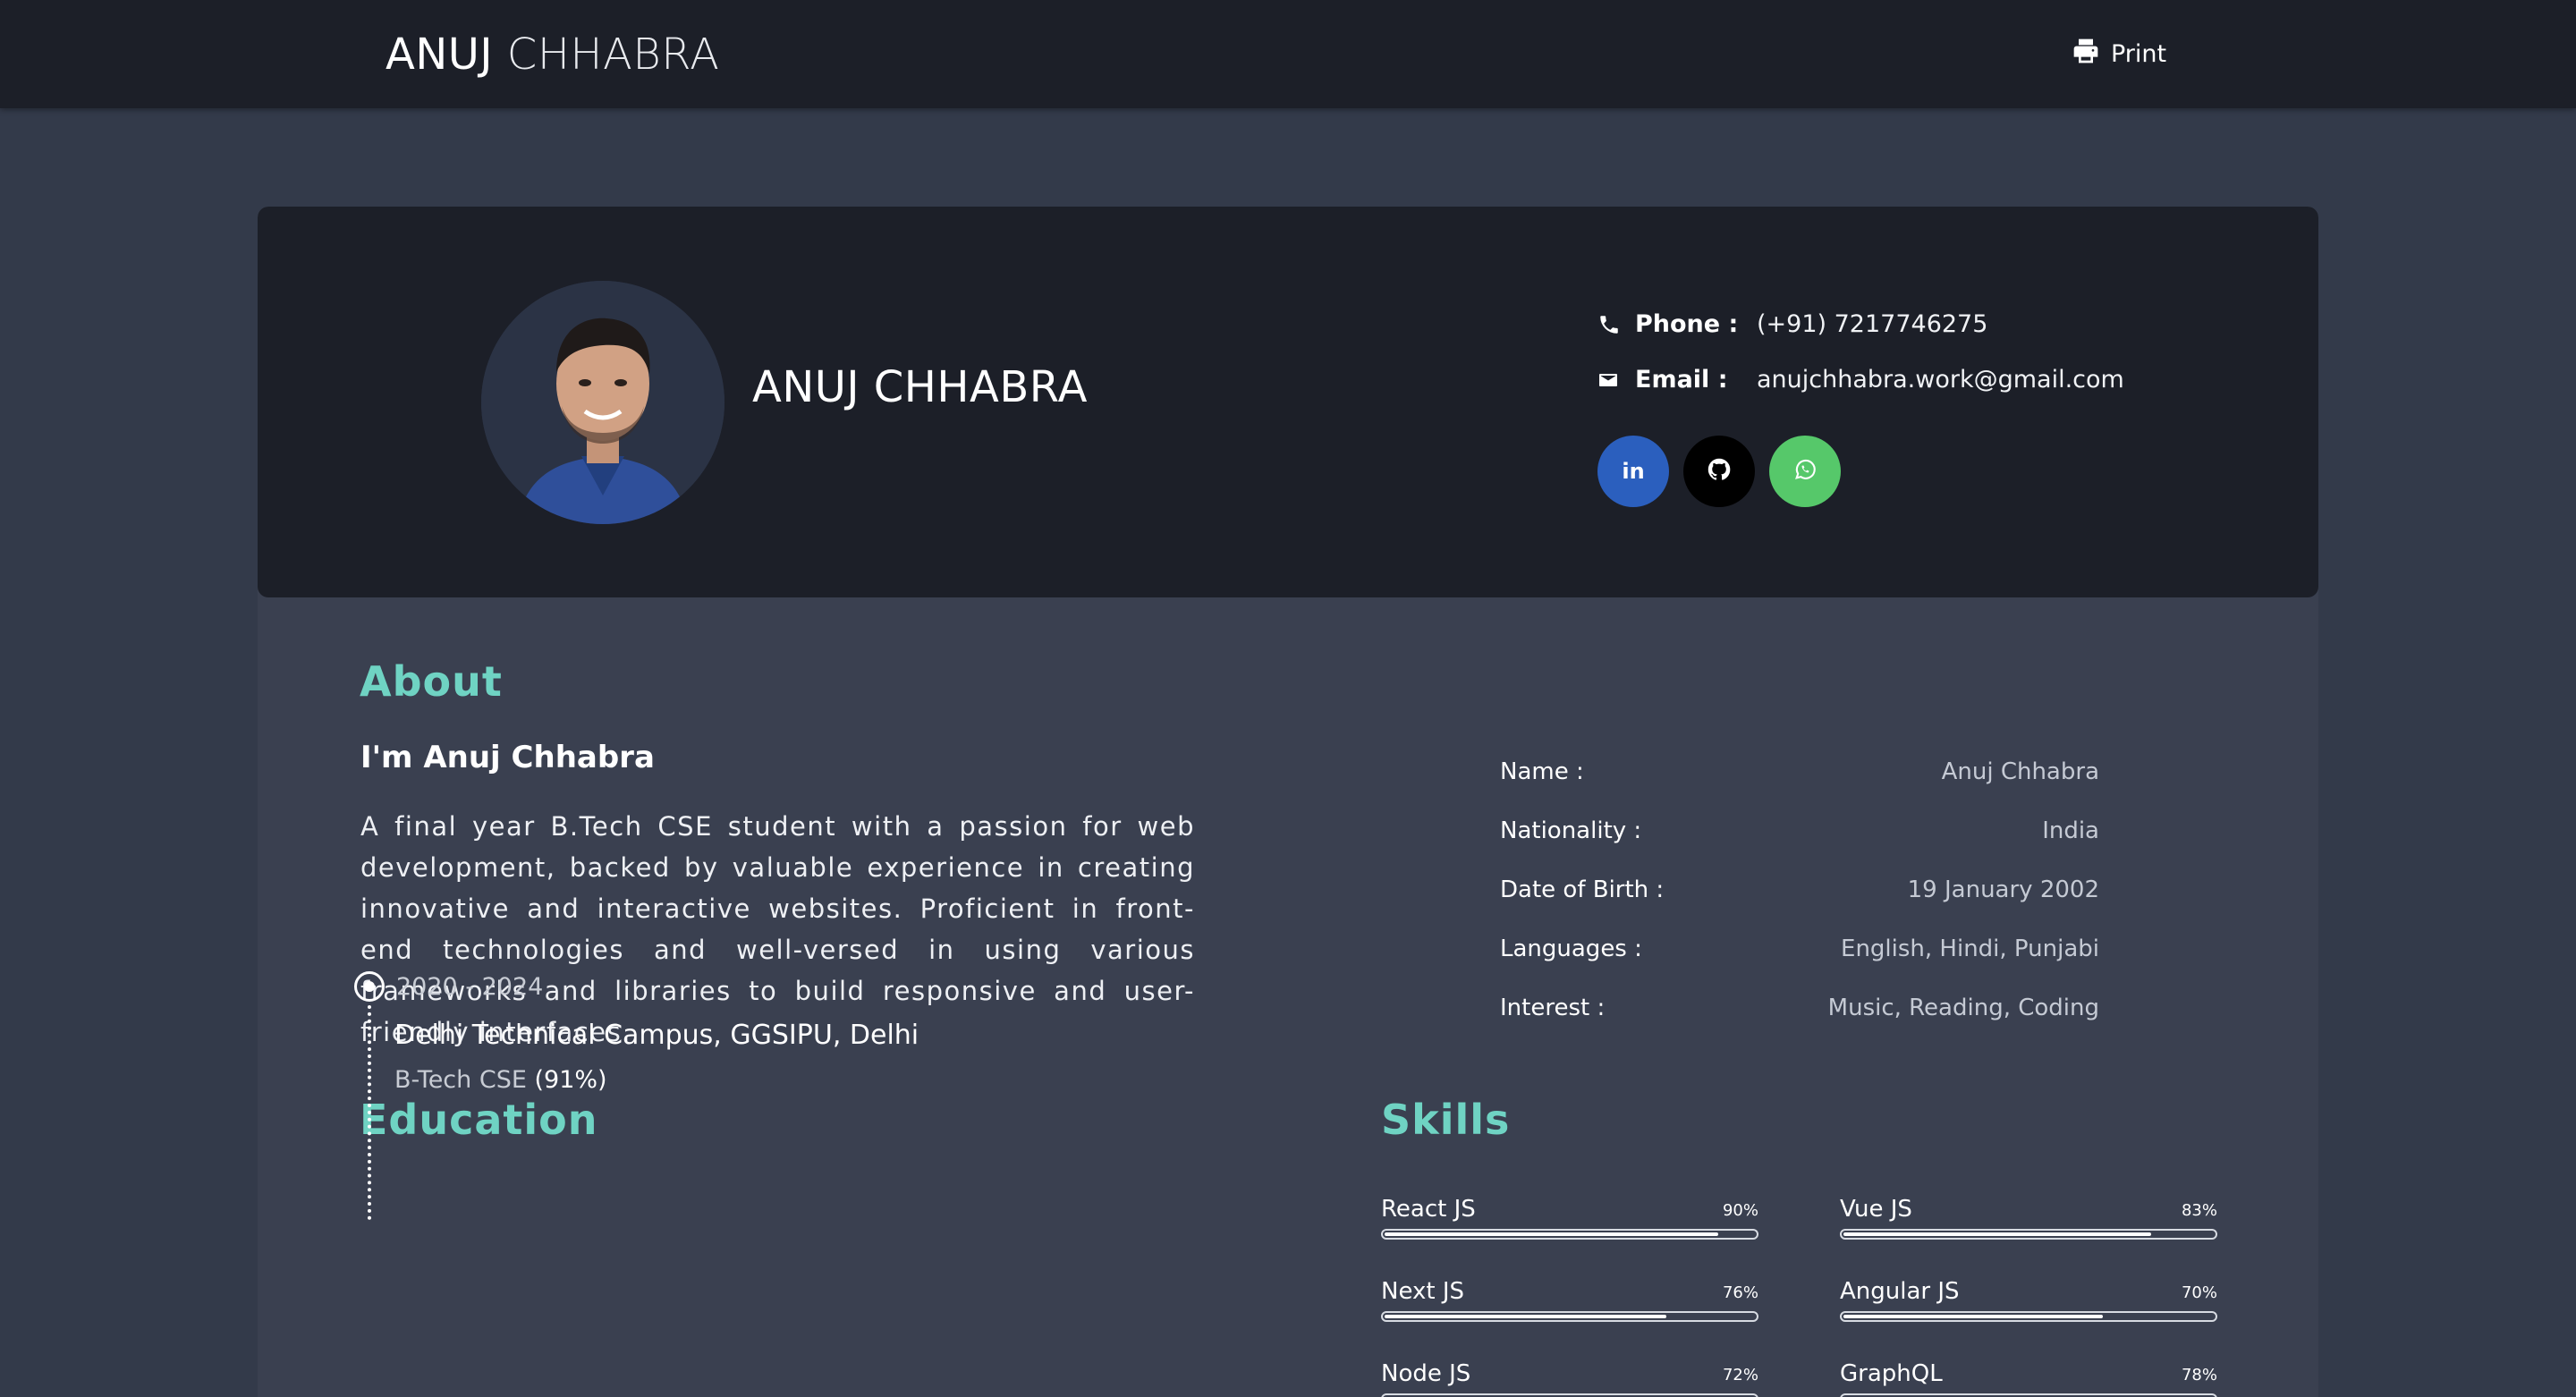 This screenshot has width=2576, height=1397. What do you see at coordinates (1569, 1220) in the screenshot?
I see `skill-item: React JS 90%` at bounding box center [1569, 1220].